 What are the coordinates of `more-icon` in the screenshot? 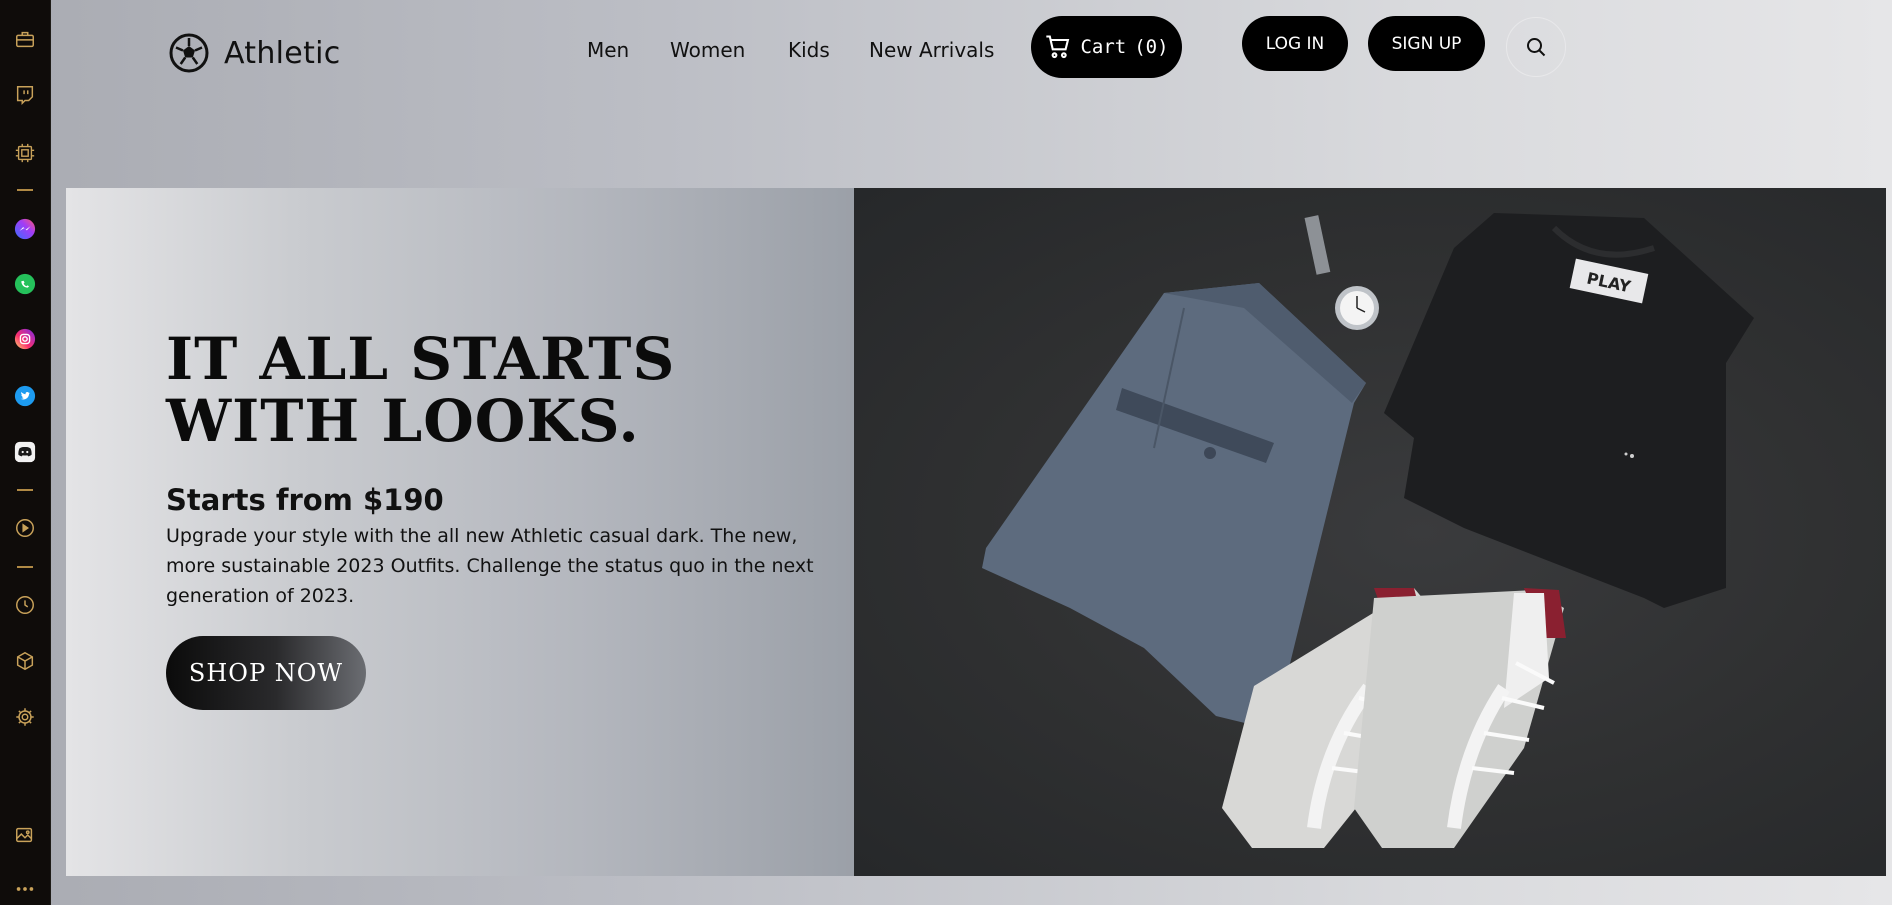 It's located at (25, 889).